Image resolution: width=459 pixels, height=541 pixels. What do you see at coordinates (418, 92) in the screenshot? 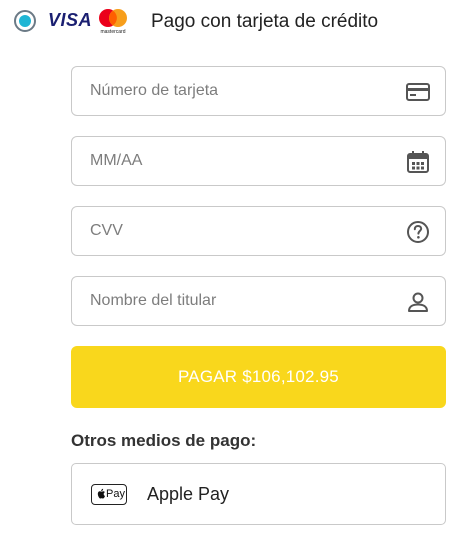
I see `credit-card-icon` at bounding box center [418, 92].